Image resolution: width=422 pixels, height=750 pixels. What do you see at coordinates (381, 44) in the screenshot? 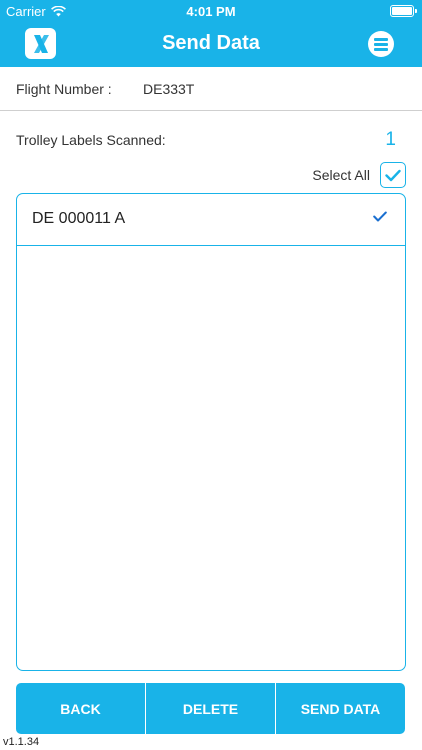
I see `menu-icon` at bounding box center [381, 44].